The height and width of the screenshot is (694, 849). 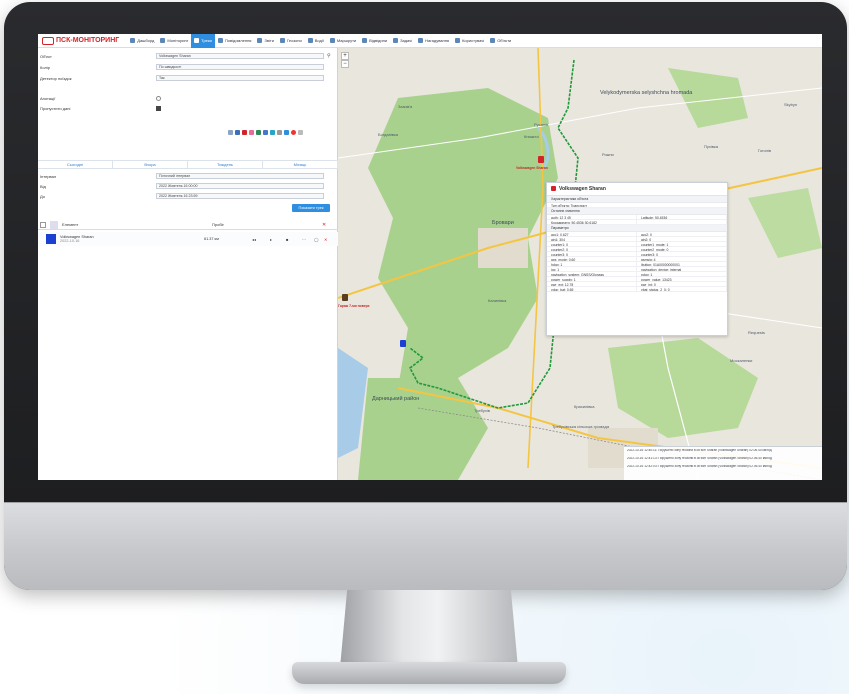 What do you see at coordinates (682, 289) in the screenshot?
I see `popup-param-cell: vbat_status_2_0: 0` at bounding box center [682, 289].